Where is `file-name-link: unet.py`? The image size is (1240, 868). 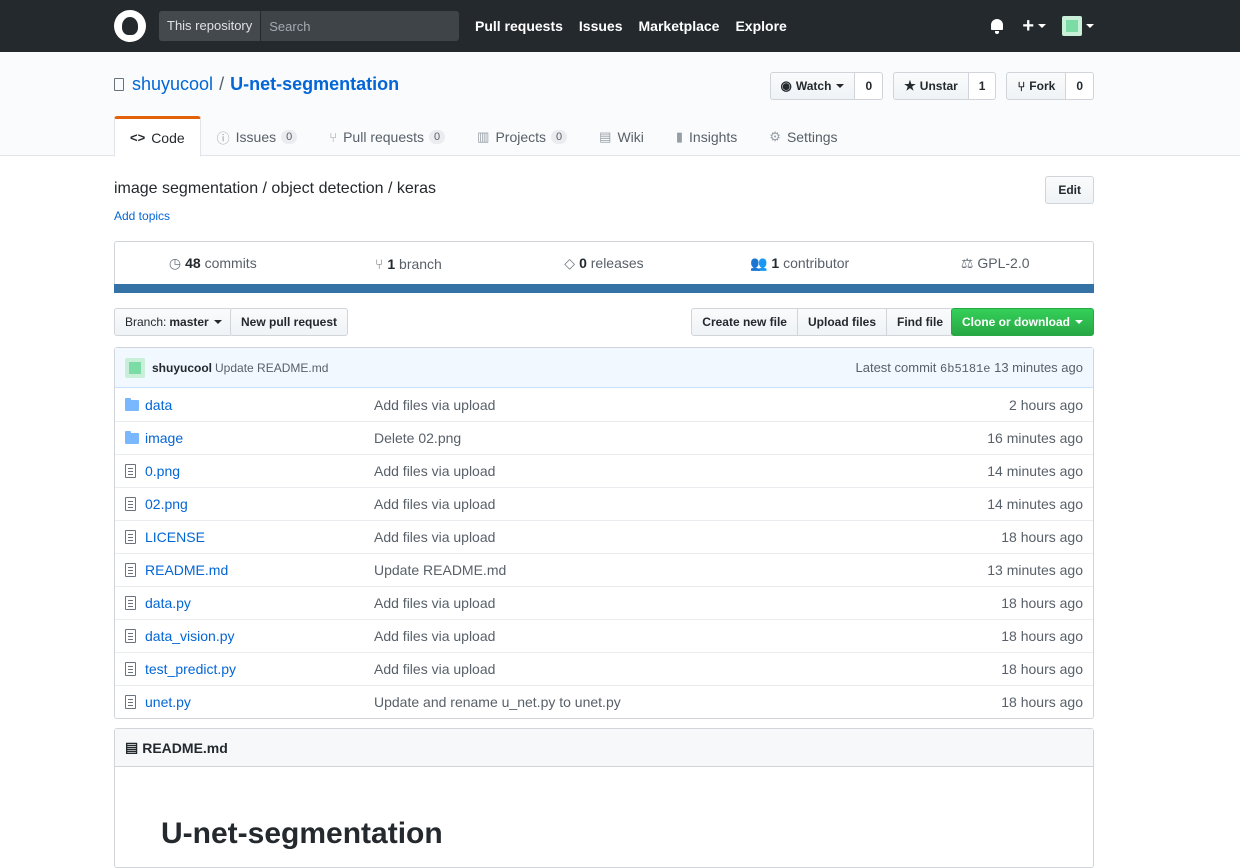
file-name-link: unet.py is located at coordinates (259, 702).